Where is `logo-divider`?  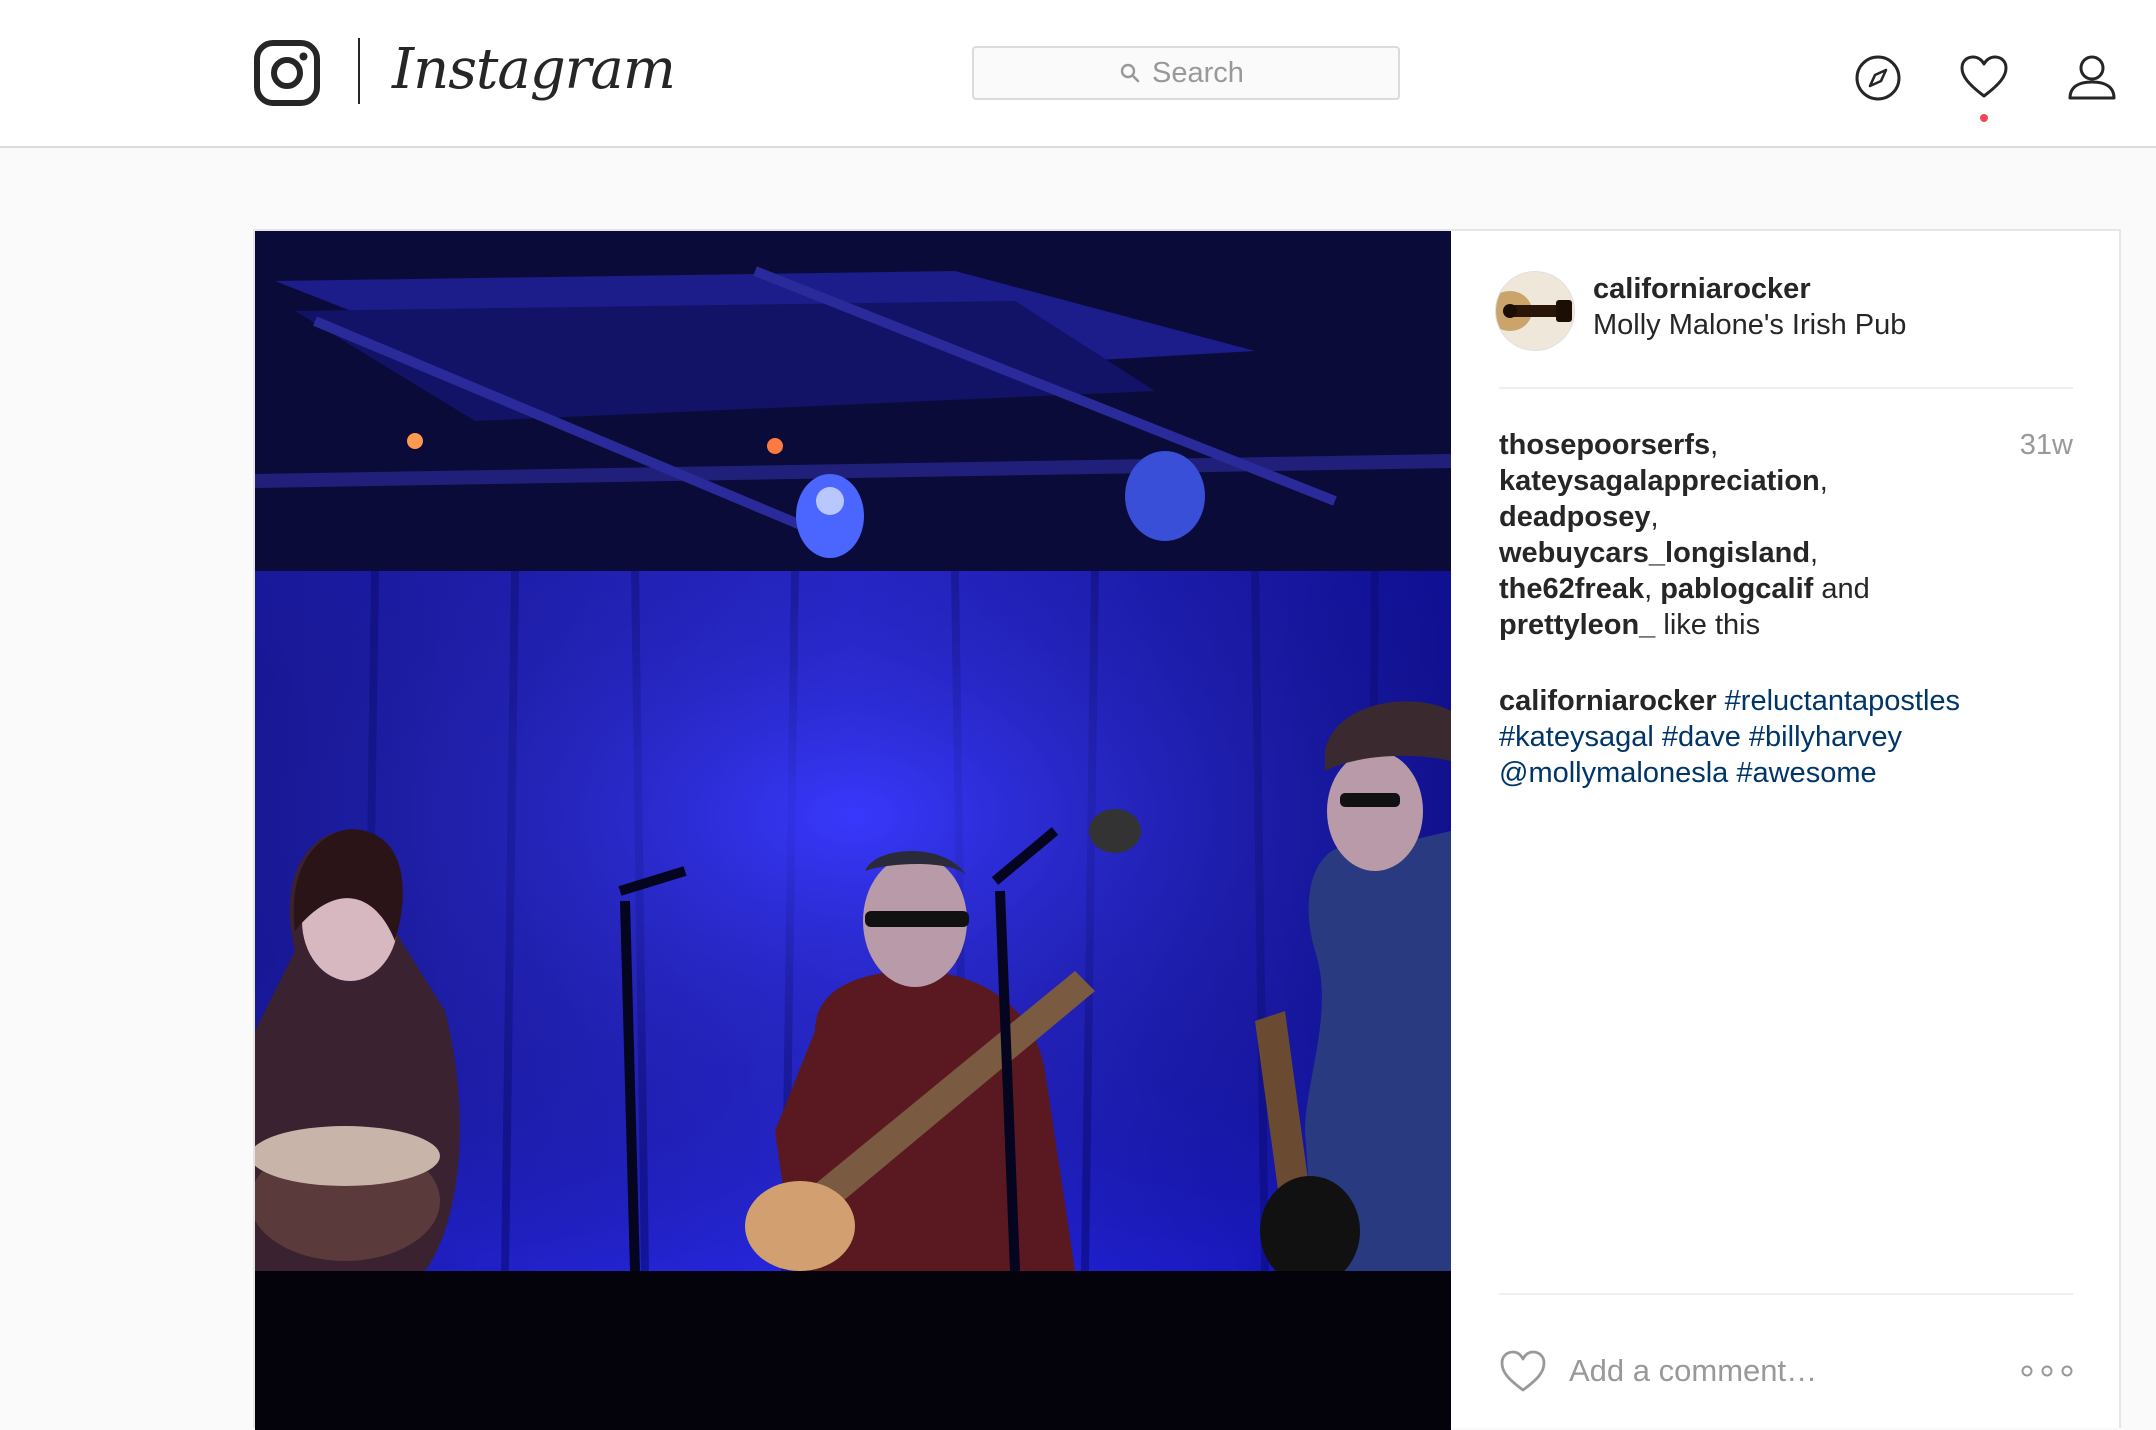 logo-divider is located at coordinates (359, 71).